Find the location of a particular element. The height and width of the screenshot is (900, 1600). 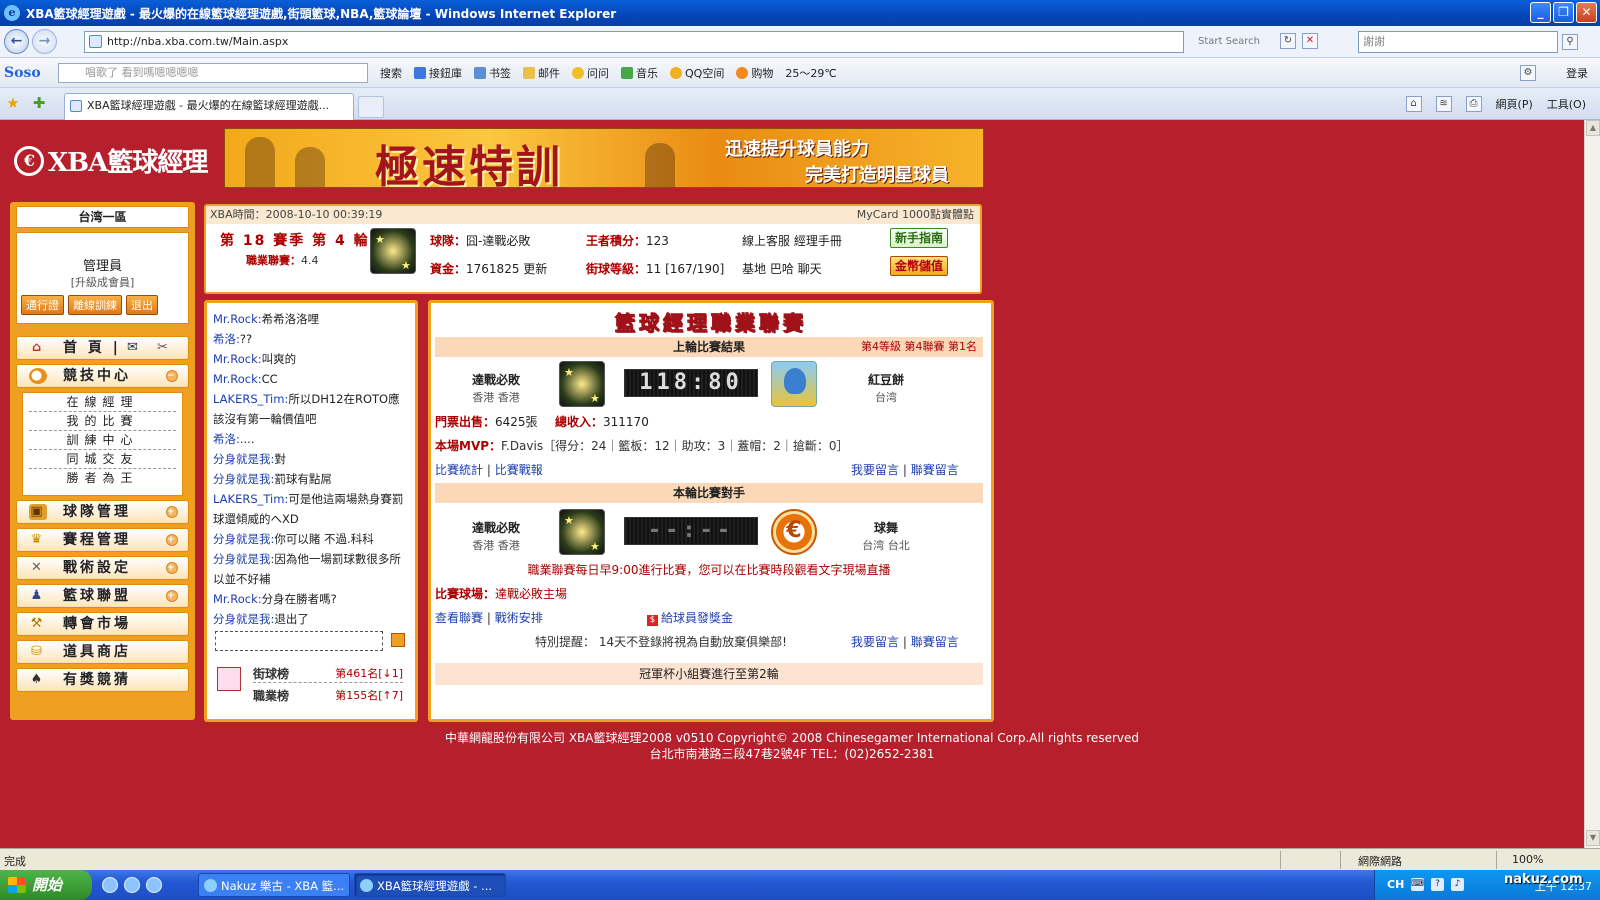

quicklaunch-ie-icon is located at coordinates (132, 885).